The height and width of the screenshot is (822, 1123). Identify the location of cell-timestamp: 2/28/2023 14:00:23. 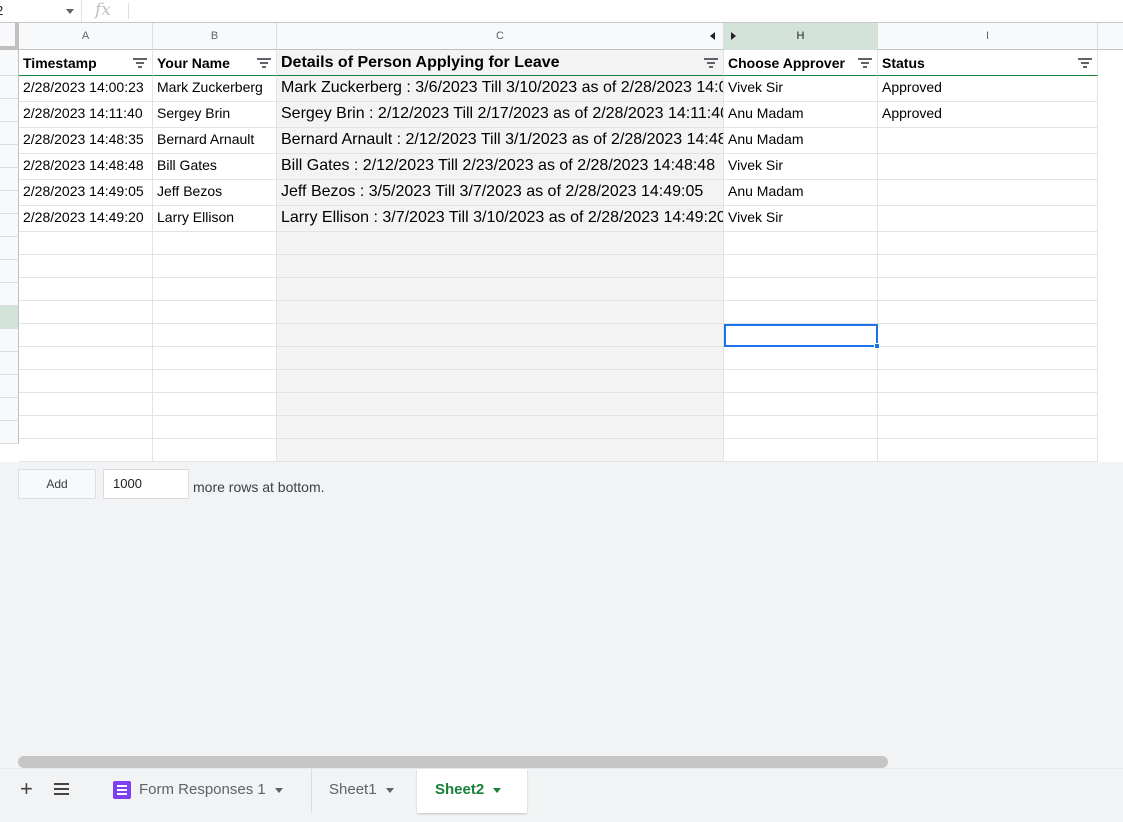
(86, 89).